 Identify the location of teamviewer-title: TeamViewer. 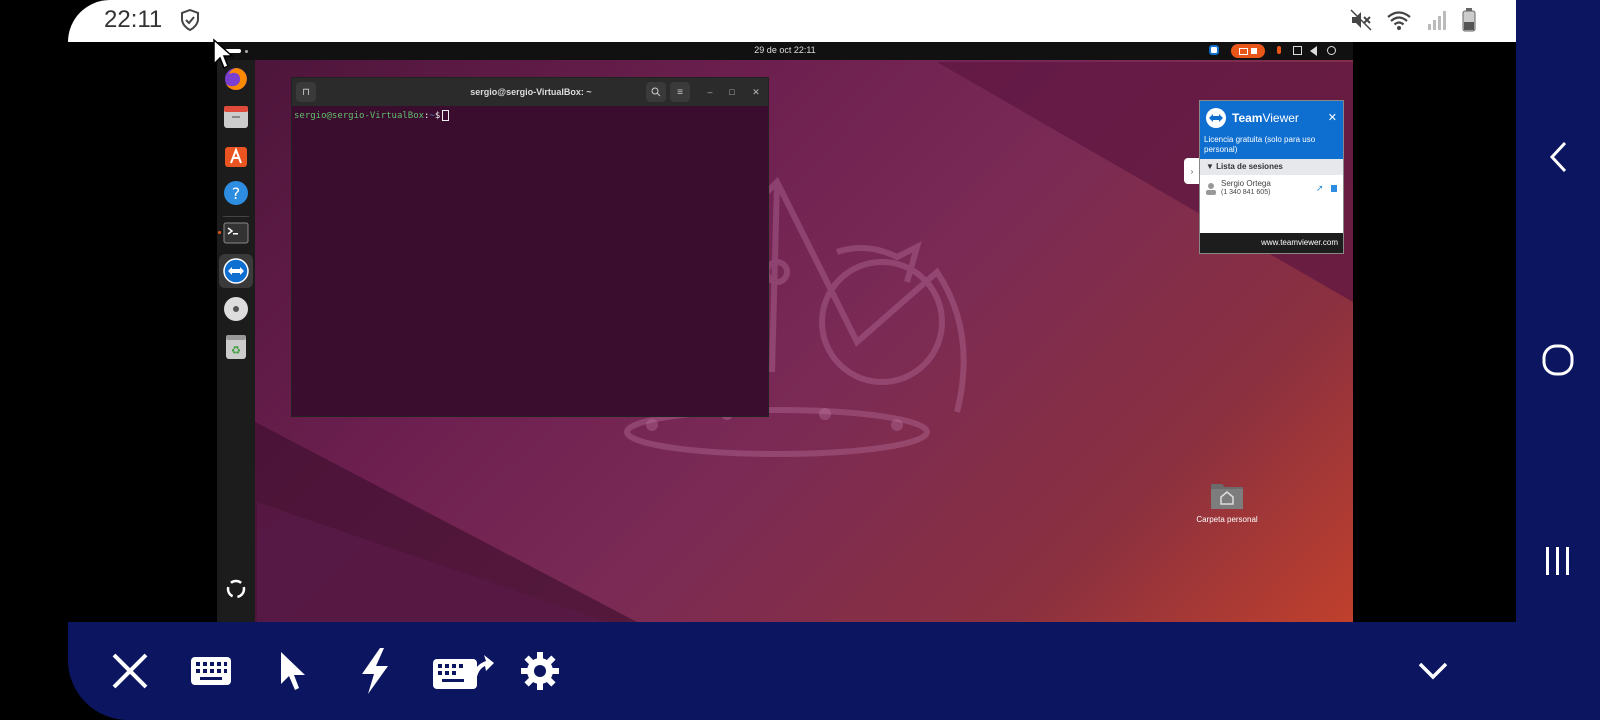
(1265, 118).